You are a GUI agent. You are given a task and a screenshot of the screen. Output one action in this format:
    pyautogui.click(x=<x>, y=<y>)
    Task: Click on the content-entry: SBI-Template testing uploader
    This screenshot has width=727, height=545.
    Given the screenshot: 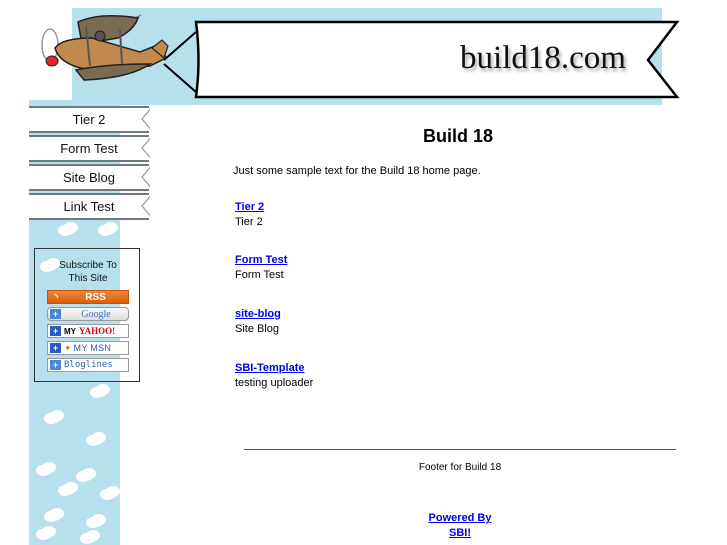 What is the action you would take?
    pyautogui.click(x=274, y=376)
    